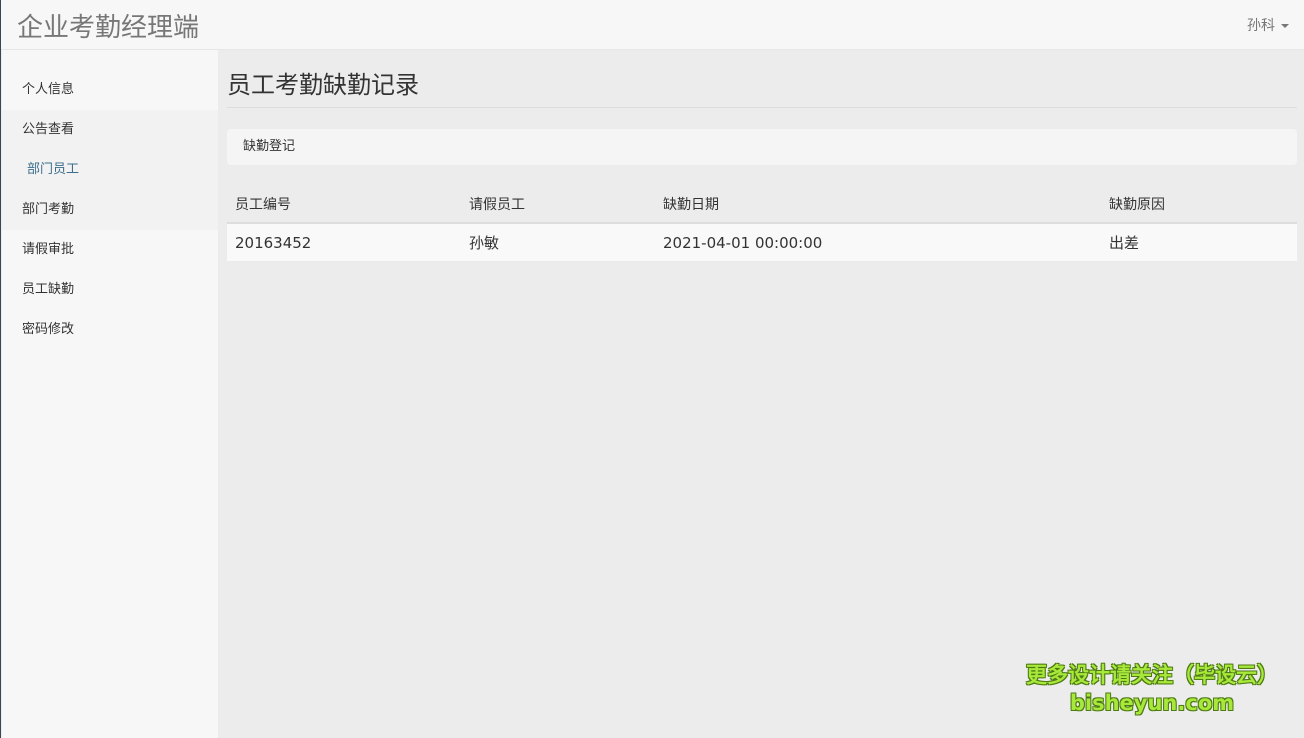  What do you see at coordinates (110, 330) in the screenshot?
I see `sidebar-item-password-change: 密码修改` at bounding box center [110, 330].